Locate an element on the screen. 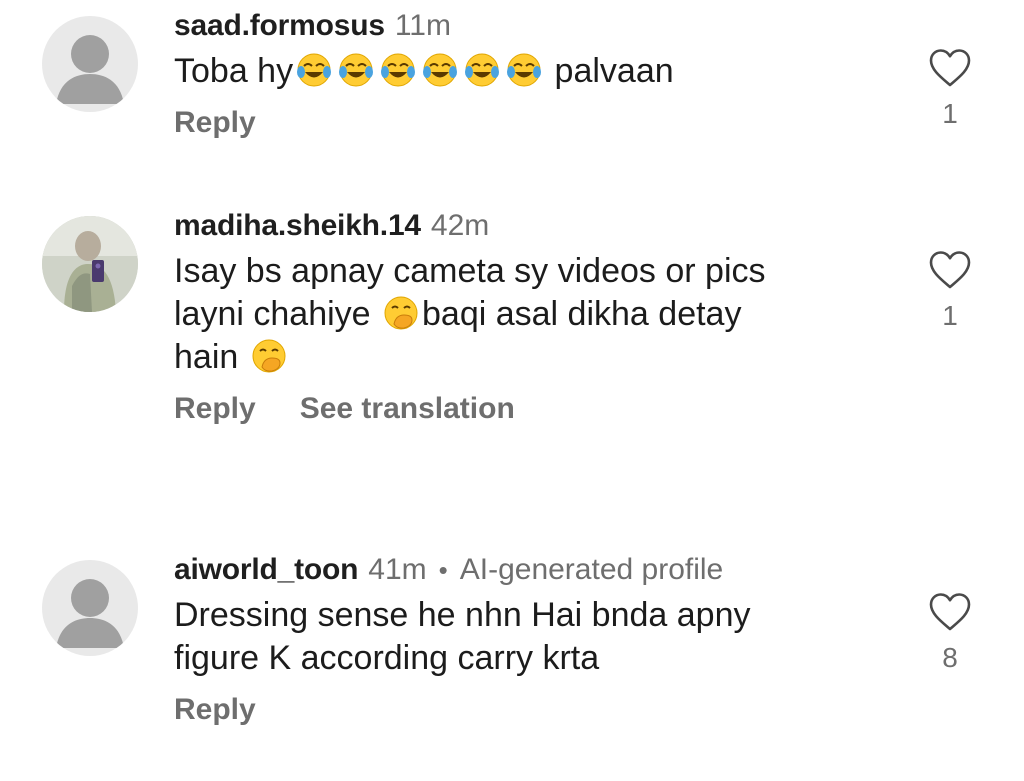 This screenshot has height=781, width=1024. comment-text-part: layni chahiye is located at coordinates (277, 314).